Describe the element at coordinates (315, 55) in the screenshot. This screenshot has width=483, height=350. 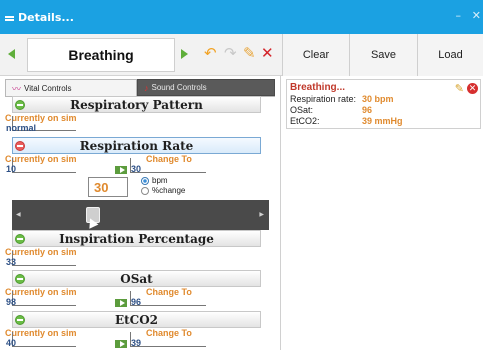
I see `clear-button: Clear` at that location.